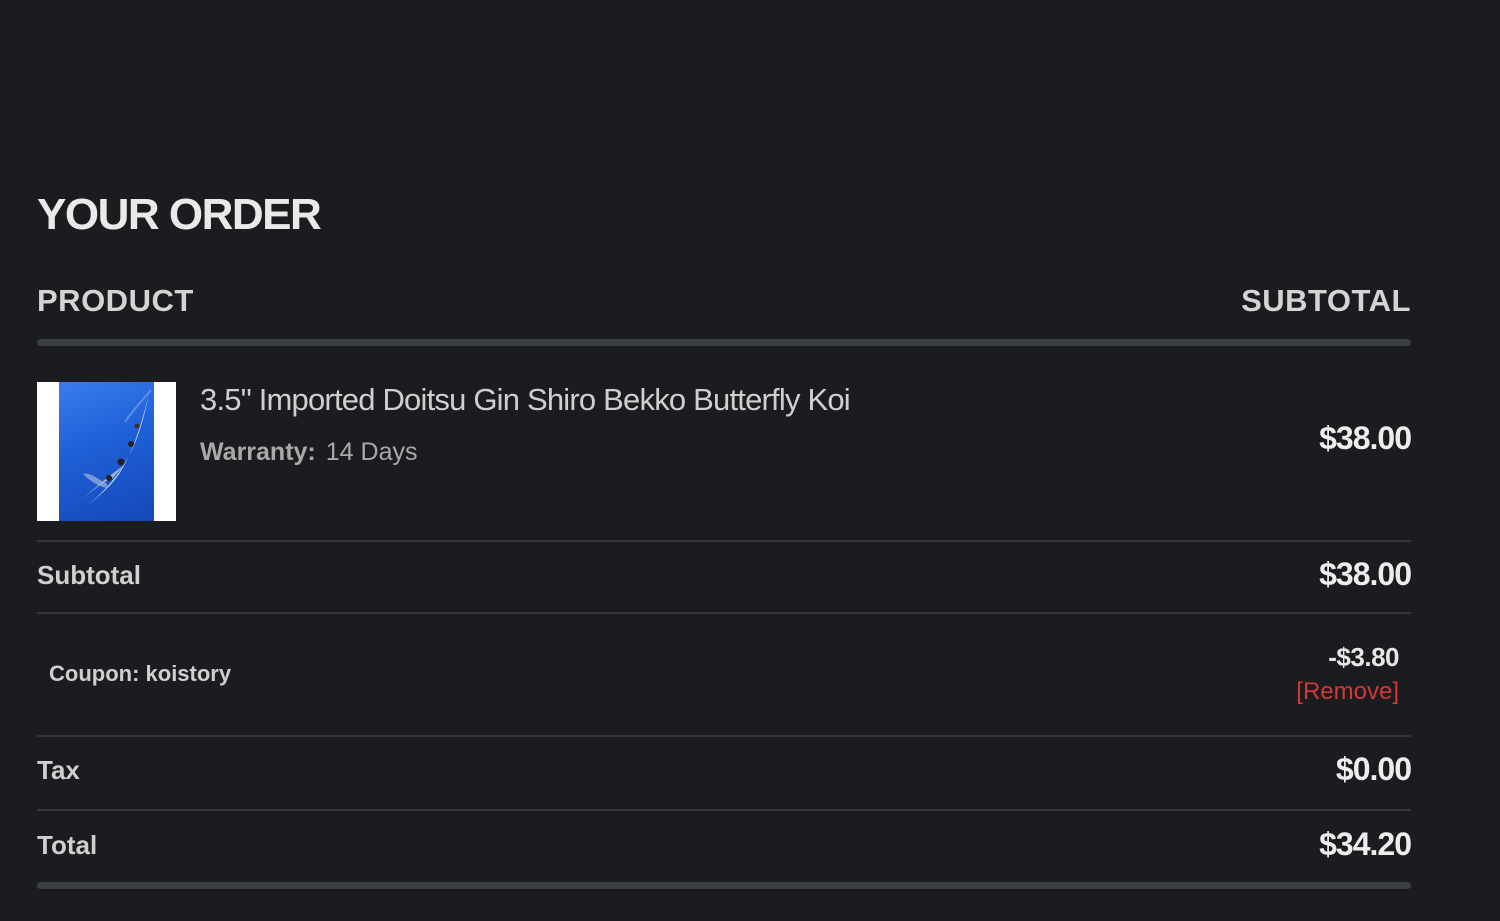 Image resolution: width=1500 pixels, height=921 pixels. What do you see at coordinates (724, 885) in the screenshot?
I see `footer-divider` at bounding box center [724, 885].